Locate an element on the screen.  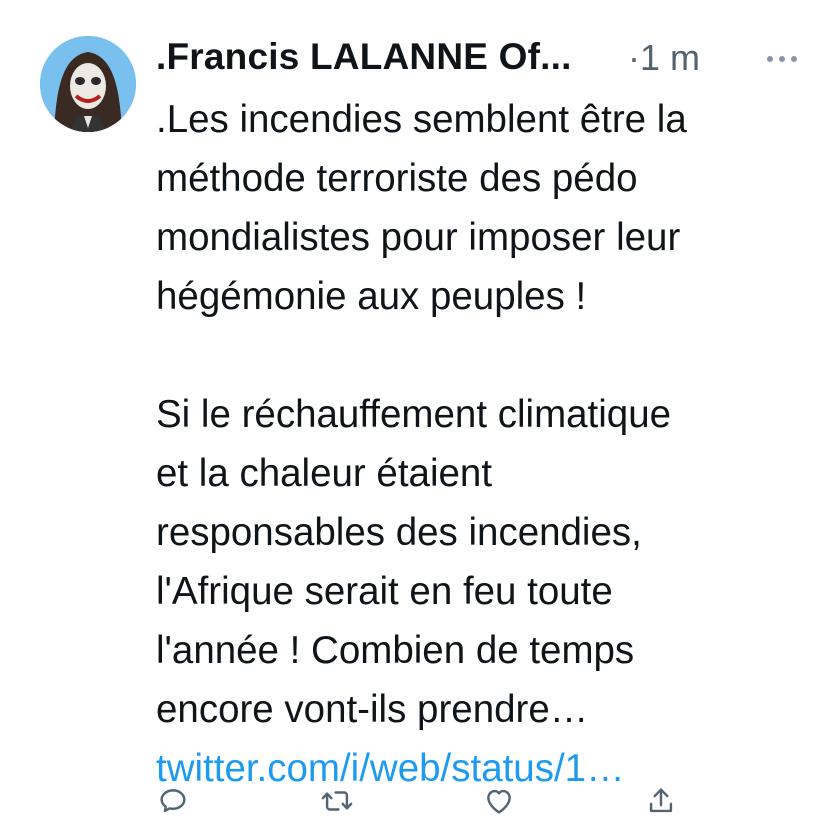
avatar-image is located at coordinates (88, 84).